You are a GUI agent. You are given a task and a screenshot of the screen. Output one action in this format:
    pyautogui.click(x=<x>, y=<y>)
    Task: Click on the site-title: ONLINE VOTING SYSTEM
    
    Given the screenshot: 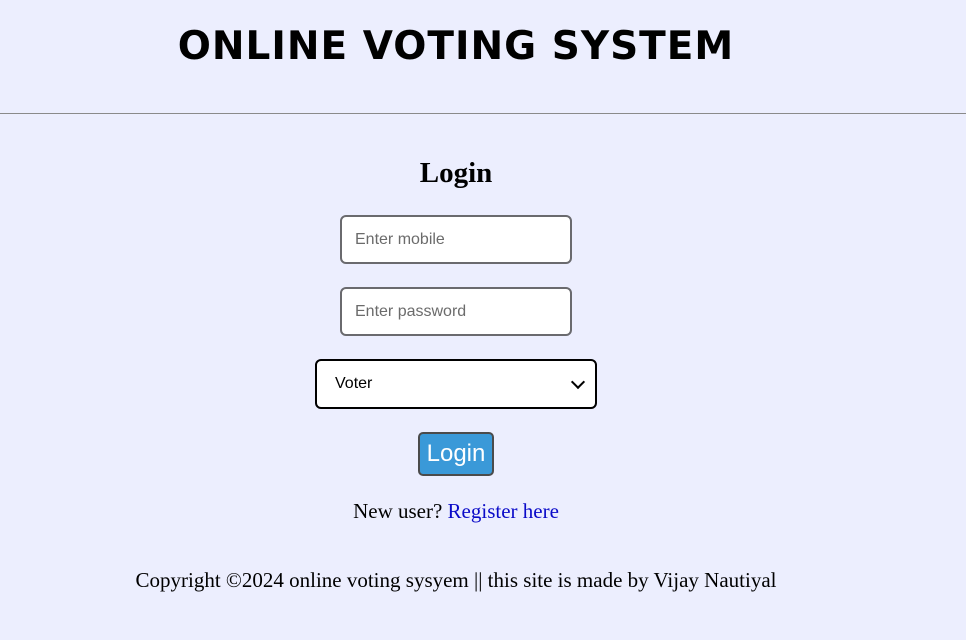 What is the action you would take?
    pyautogui.click(x=456, y=46)
    